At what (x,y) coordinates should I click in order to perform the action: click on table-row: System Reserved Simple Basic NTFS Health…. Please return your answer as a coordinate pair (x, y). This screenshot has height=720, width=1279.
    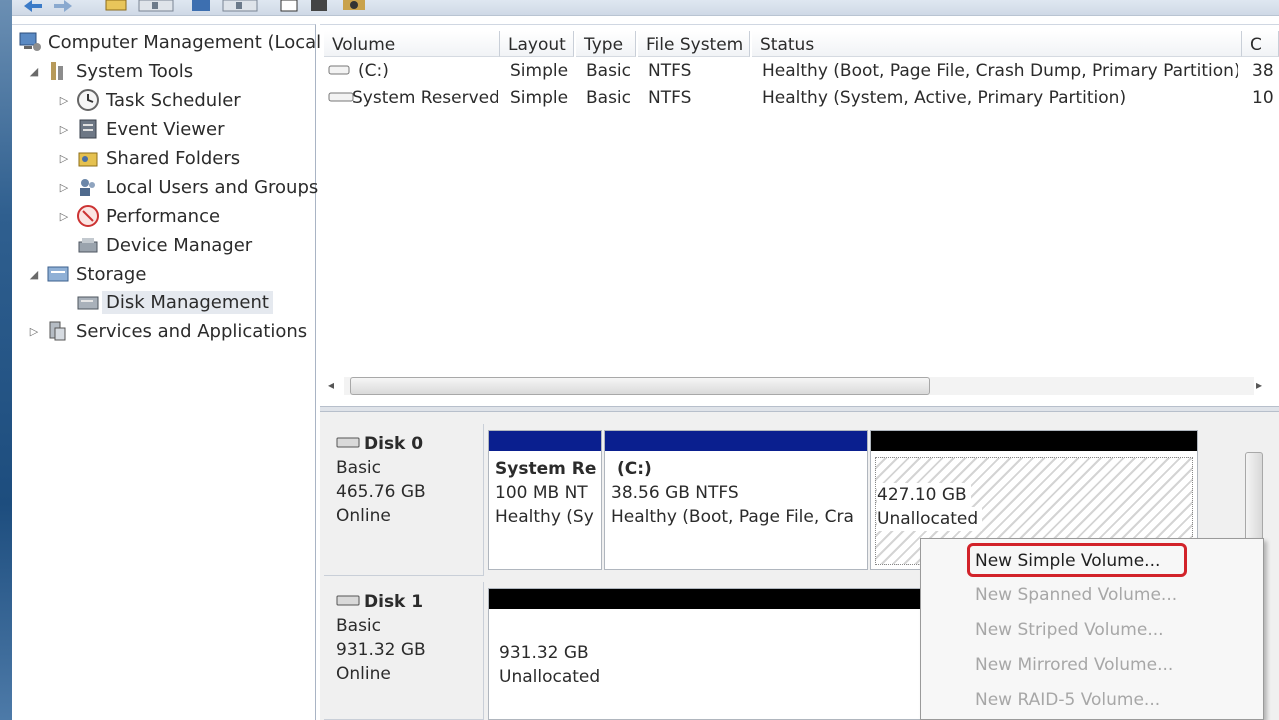
    Looking at the image, I should click on (799, 99).